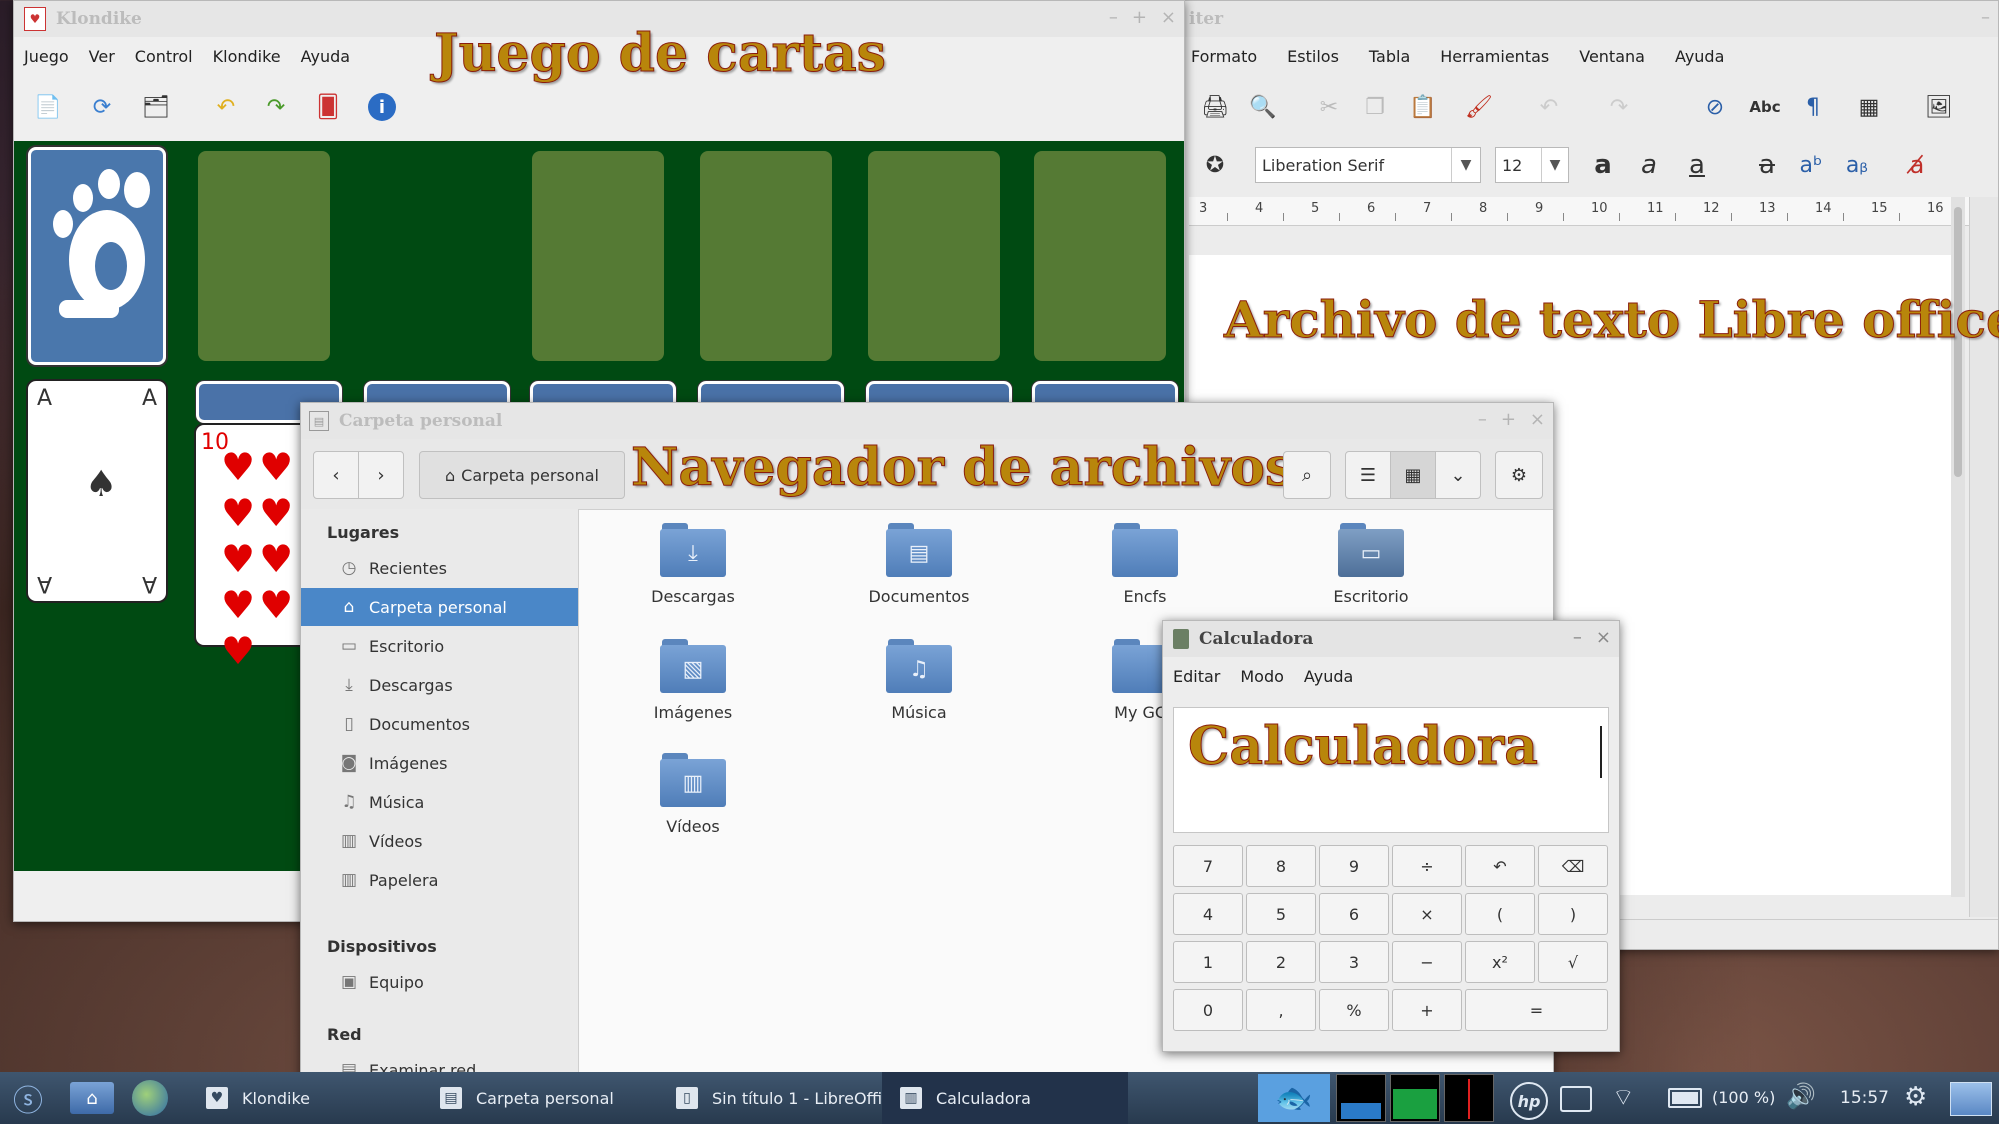 This screenshot has height=1124, width=1999. What do you see at coordinates (1196, 676) in the screenshot?
I see `menu-editar: Editar` at bounding box center [1196, 676].